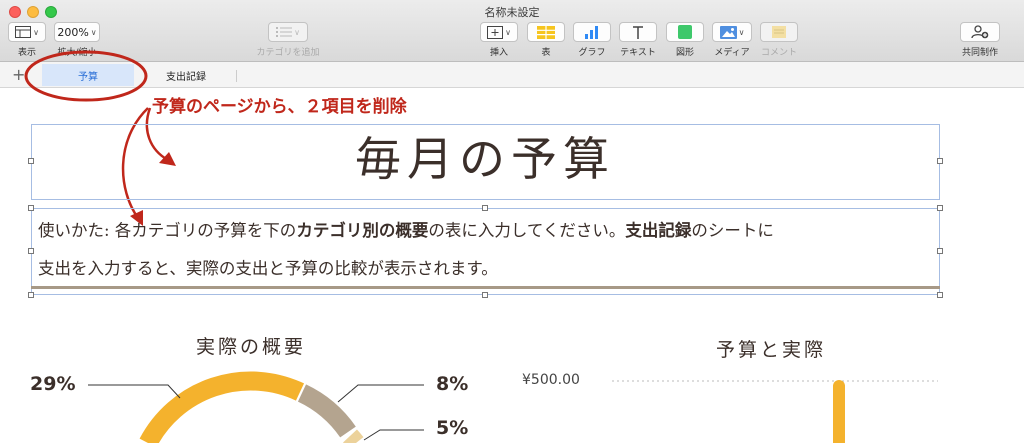 Image resolution: width=1024 pixels, height=443 pixels. I want to click on y-axis-tick: ¥500.00, so click(551, 380).